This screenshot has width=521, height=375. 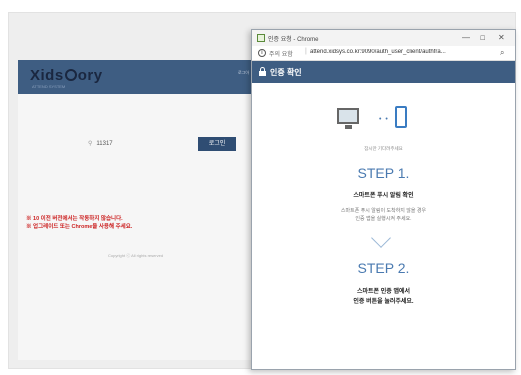 What do you see at coordinates (90, 144) in the screenshot?
I see `user-icon: ⚲` at bounding box center [90, 144].